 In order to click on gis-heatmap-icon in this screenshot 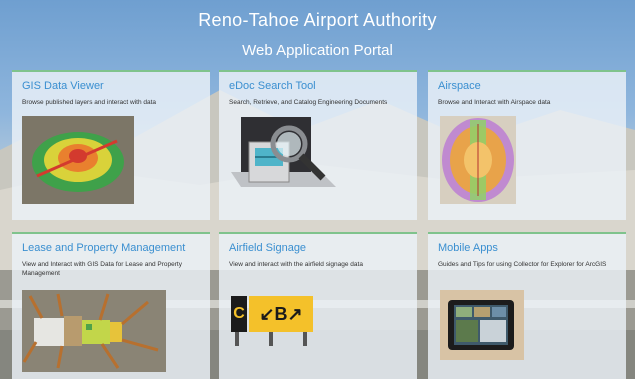, I will do `click(78, 160)`.